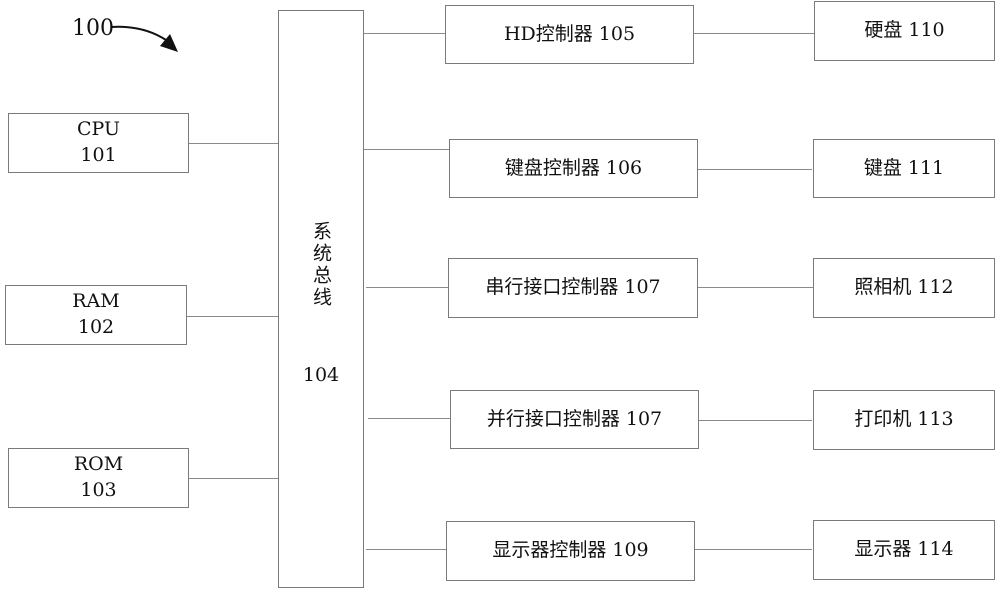 This screenshot has height=596, width=1000. I want to click on cpu-box: CPU 101, so click(98, 143).